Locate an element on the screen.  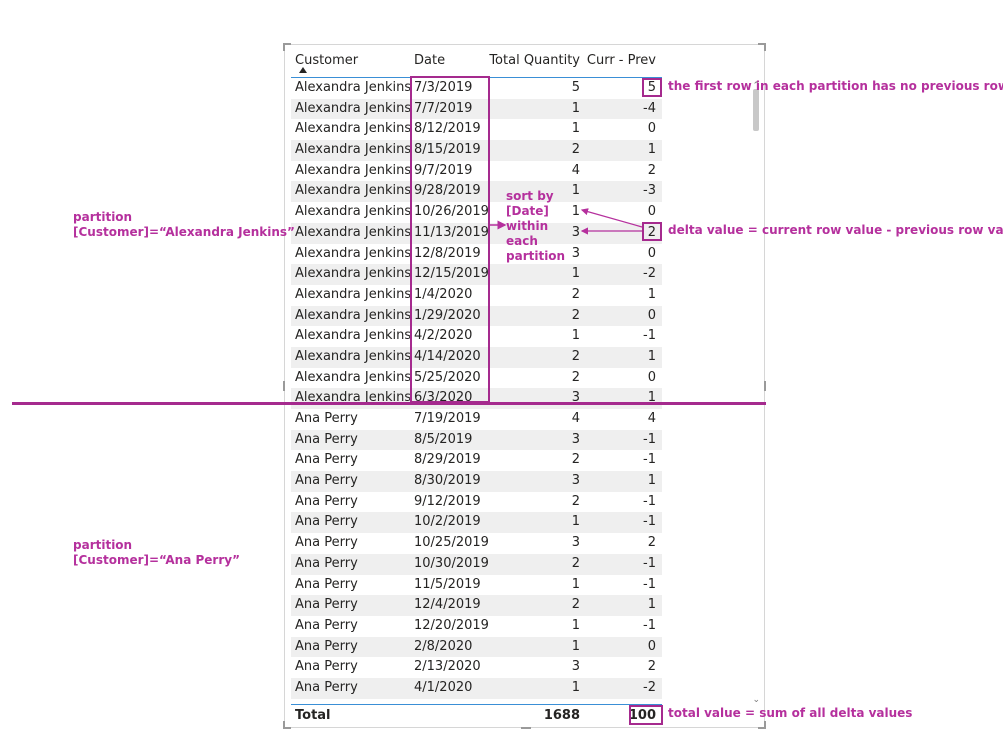
table-row: Ana Perry 8/29/2019 2 -1 is located at coordinates (476, 460).